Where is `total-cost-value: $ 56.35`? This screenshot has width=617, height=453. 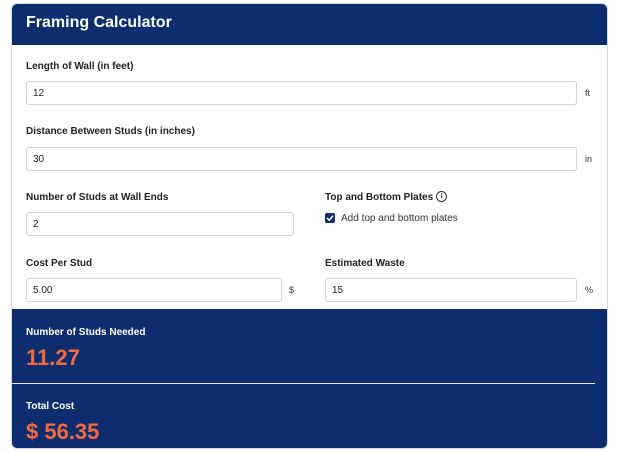 total-cost-value: $ 56.35 is located at coordinates (63, 431).